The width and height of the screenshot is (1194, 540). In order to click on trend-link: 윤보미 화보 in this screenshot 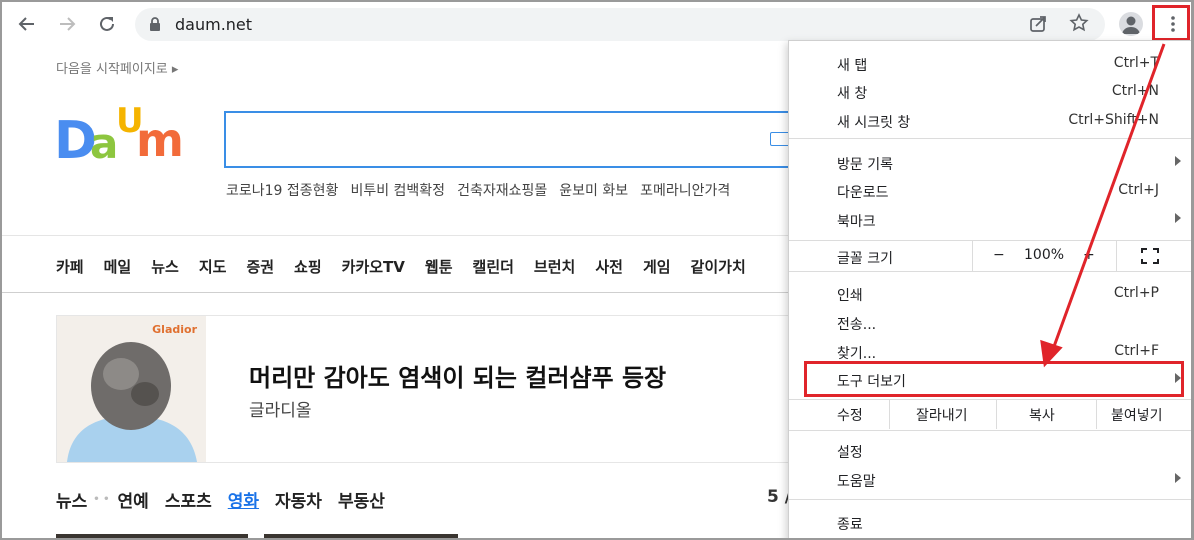, I will do `click(593, 190)`.